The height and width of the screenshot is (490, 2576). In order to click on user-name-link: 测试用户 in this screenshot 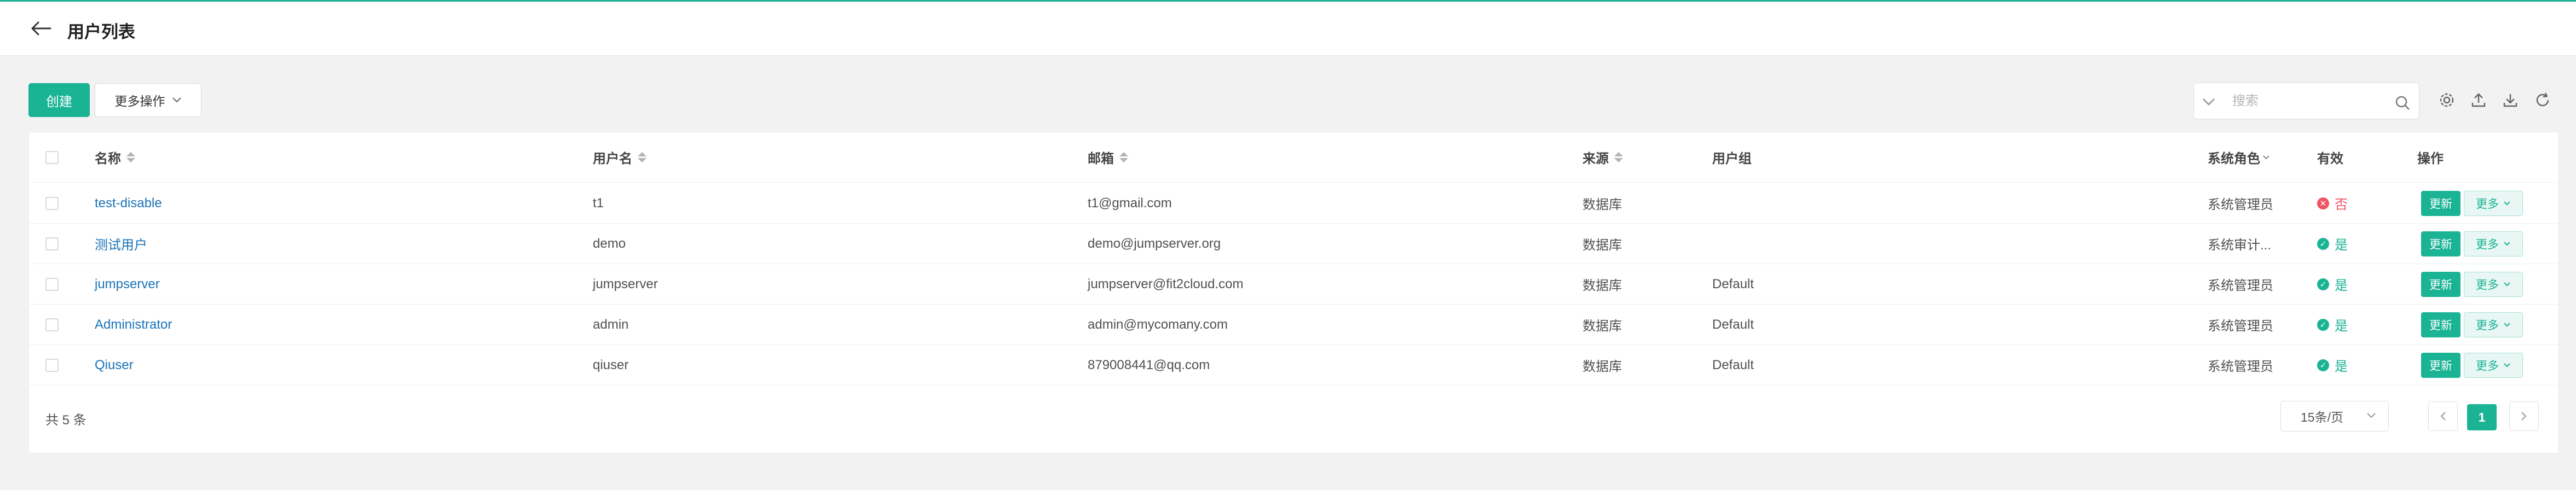, I will do `click(121, 244)`.